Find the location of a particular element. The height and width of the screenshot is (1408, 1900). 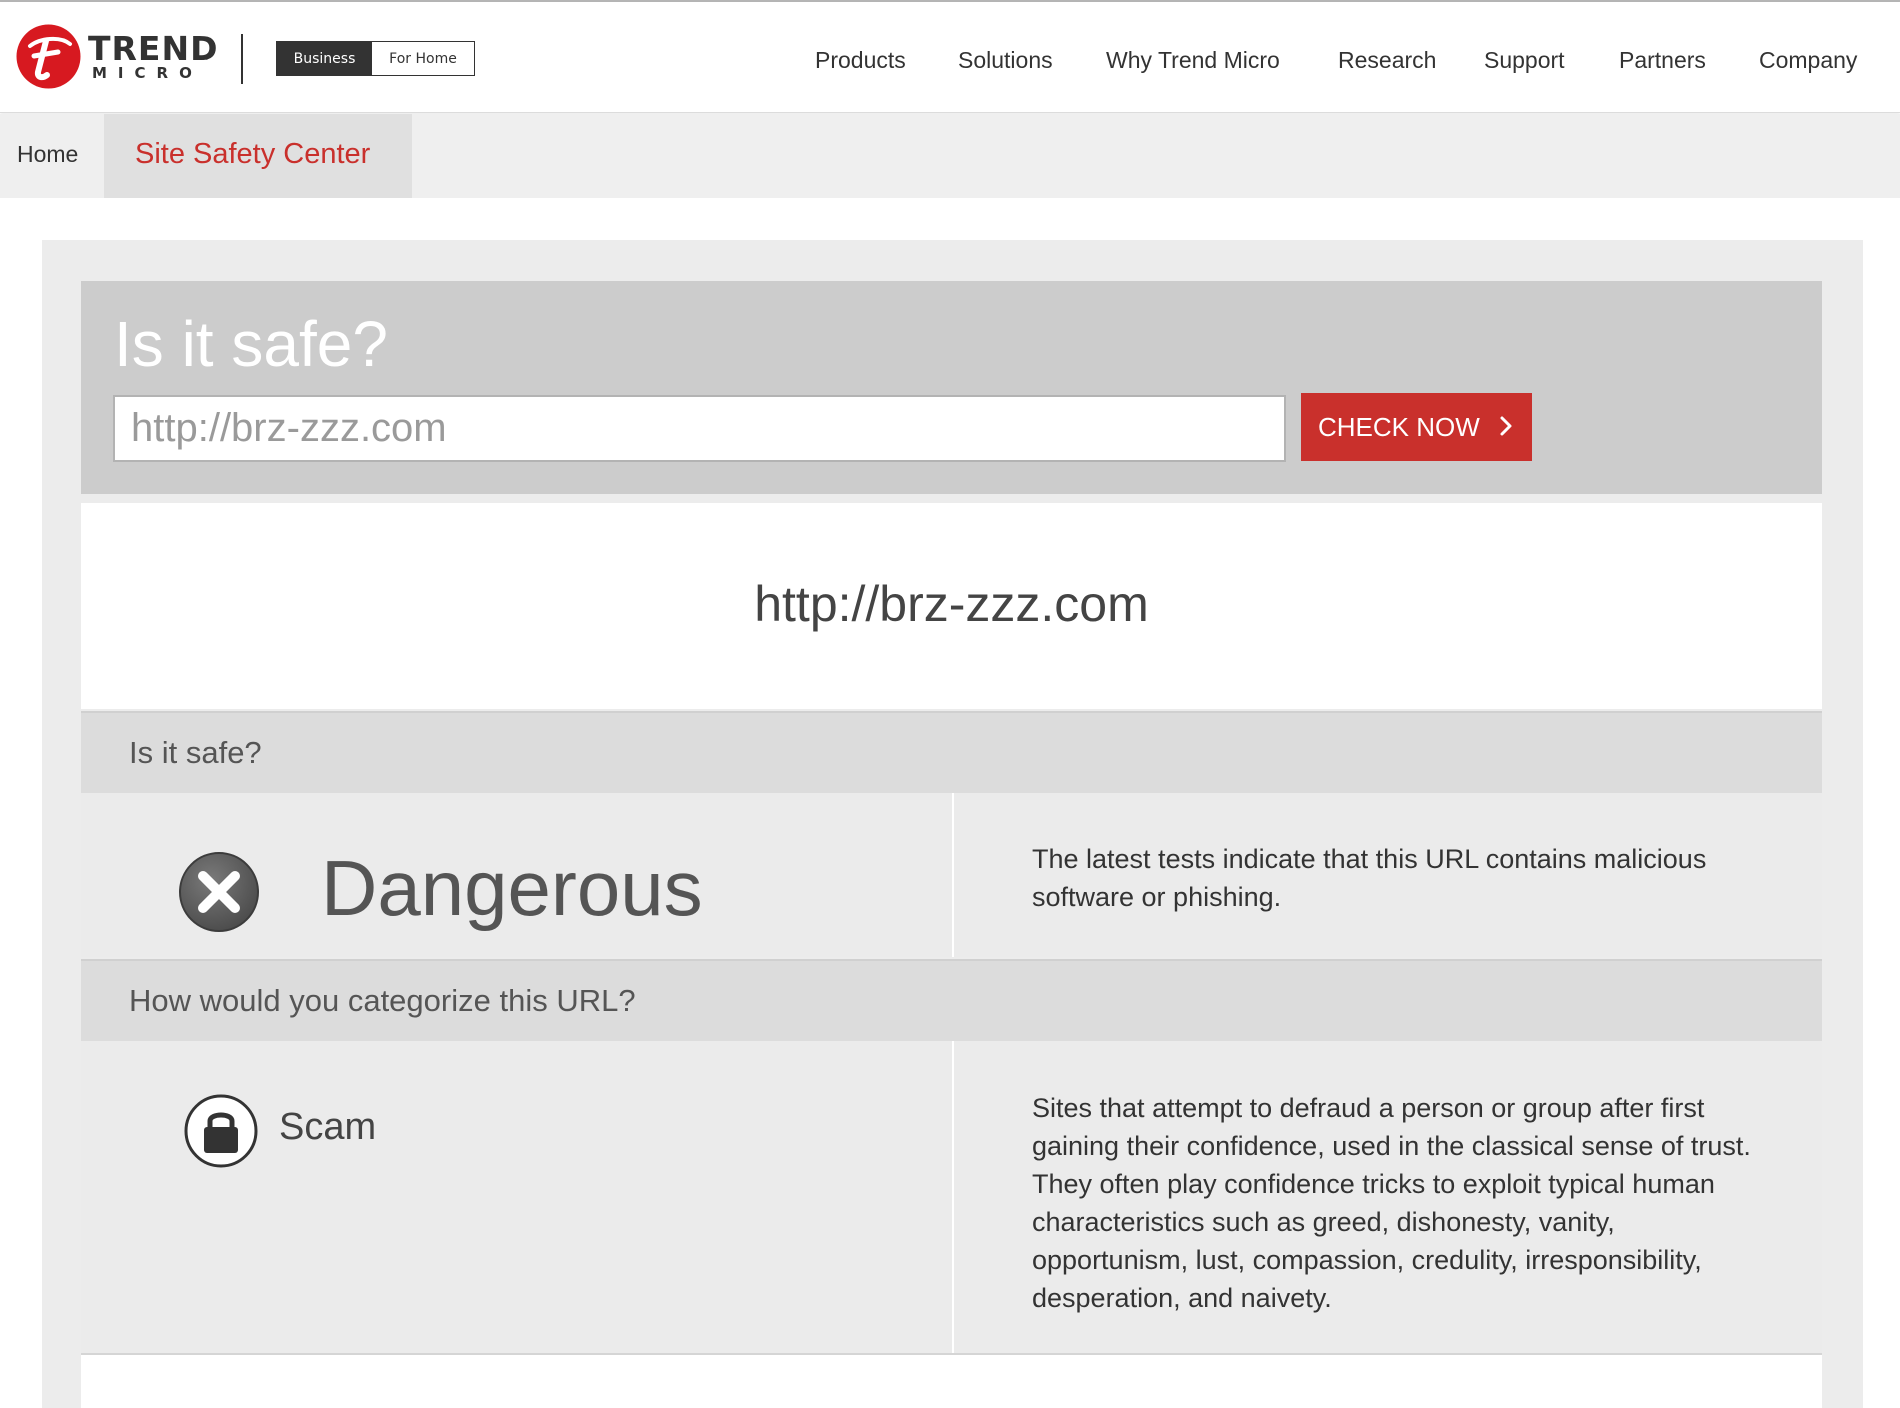

url-input is located at coordinates (699, 428).